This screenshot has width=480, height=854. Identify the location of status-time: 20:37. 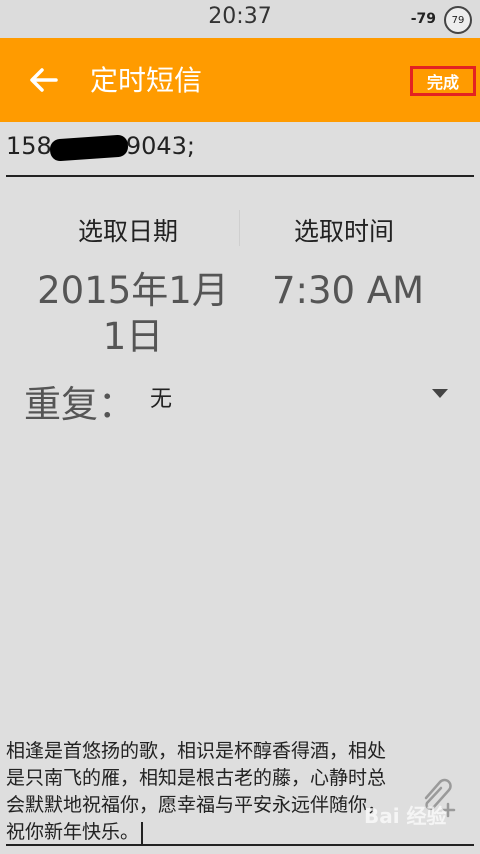
(240, 16).